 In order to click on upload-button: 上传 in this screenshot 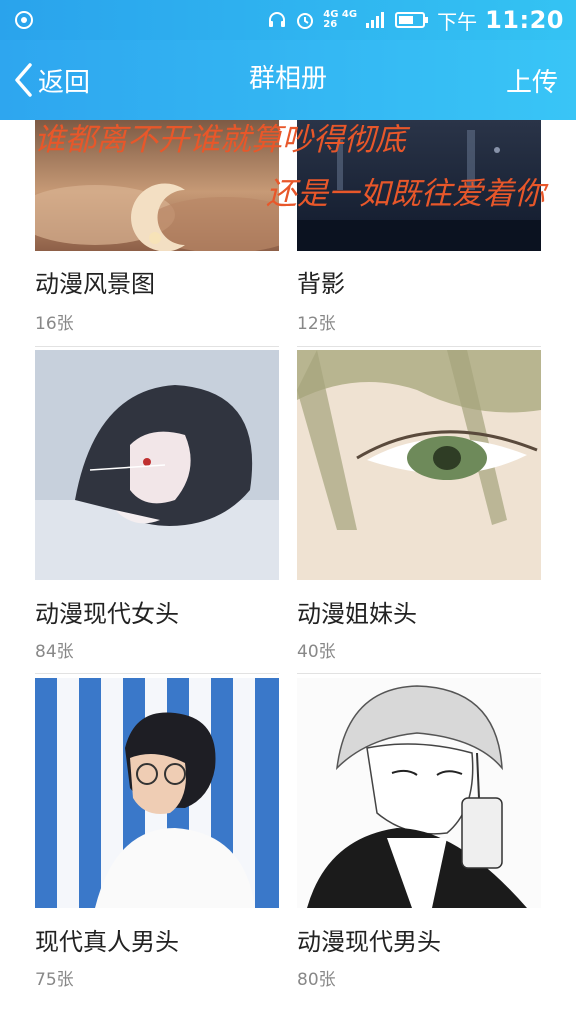, I will do `click(532, 80)`.